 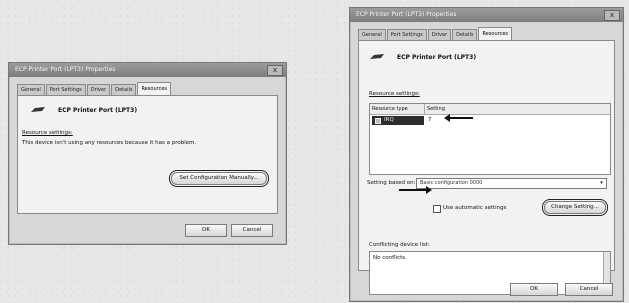 What do you see at coordinates (601, 183) in the screenshot?
I see `chevron-down-icon: ▾` at bounding box center [601, 183].